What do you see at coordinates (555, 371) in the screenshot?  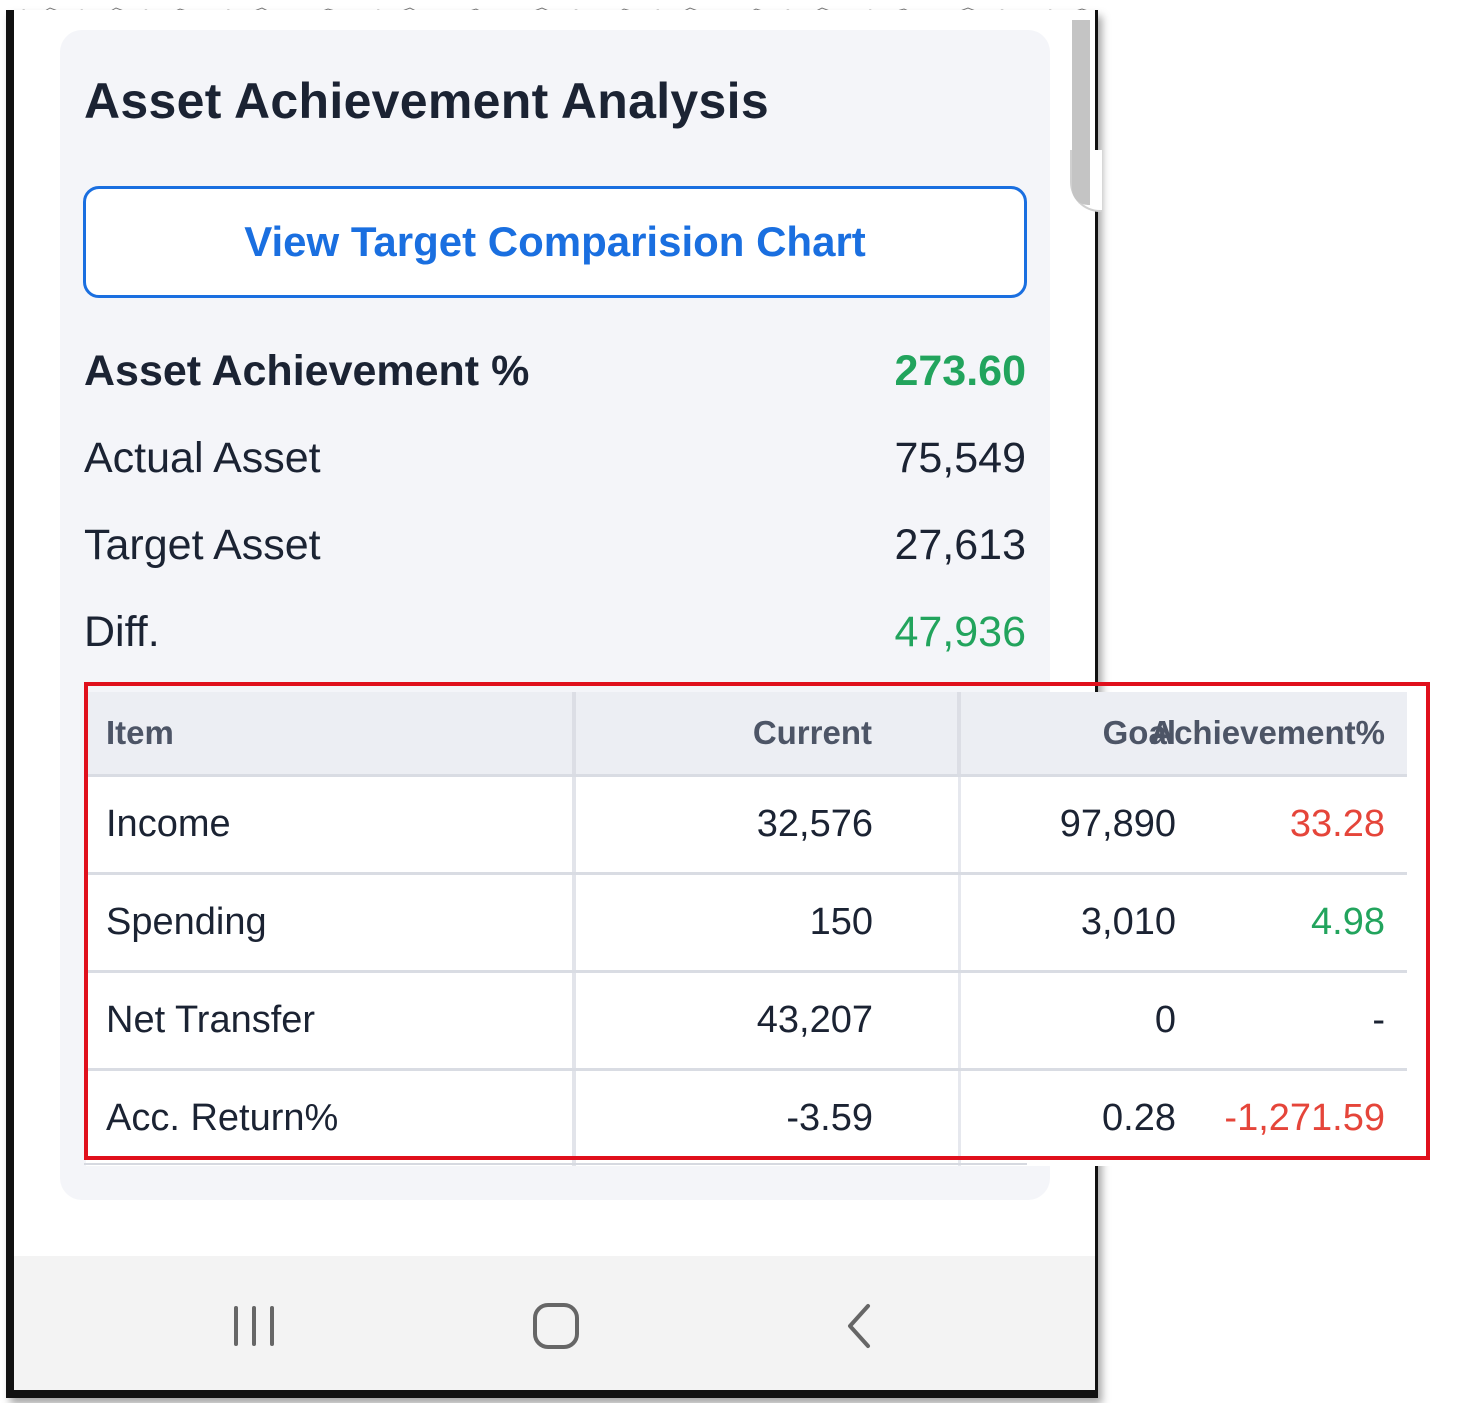 I see `summary-row-achievement: Asset Achievement % 273.60` at bounding box center [555, 371].